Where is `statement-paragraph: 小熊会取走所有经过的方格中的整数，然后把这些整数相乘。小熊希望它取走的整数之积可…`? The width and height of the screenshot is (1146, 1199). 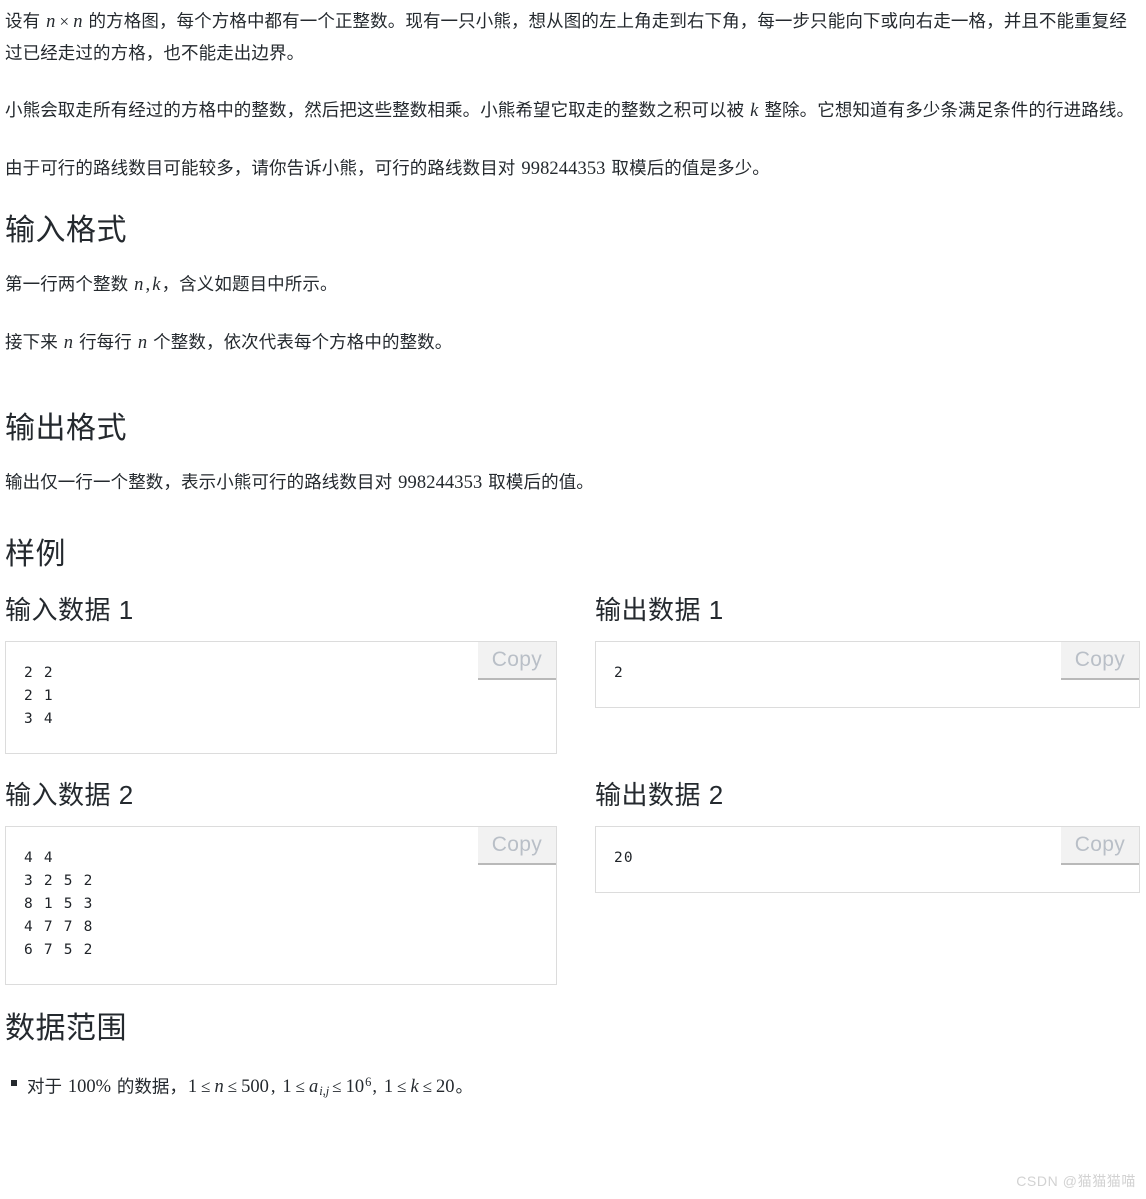 statement-paragraph: 小熊会取走所有经过的方格中的整数，然后把这些整数相乘。小熊希望它取走的整数之积可… is located at coordinates (570, 110).